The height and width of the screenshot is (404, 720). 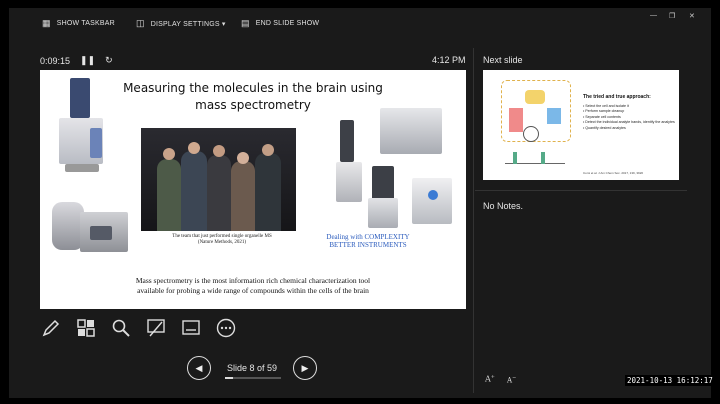 What do you see at coordinates (138, 328) in the screenshot?
I see `presenter-tools` at bounding box center [138, 328].